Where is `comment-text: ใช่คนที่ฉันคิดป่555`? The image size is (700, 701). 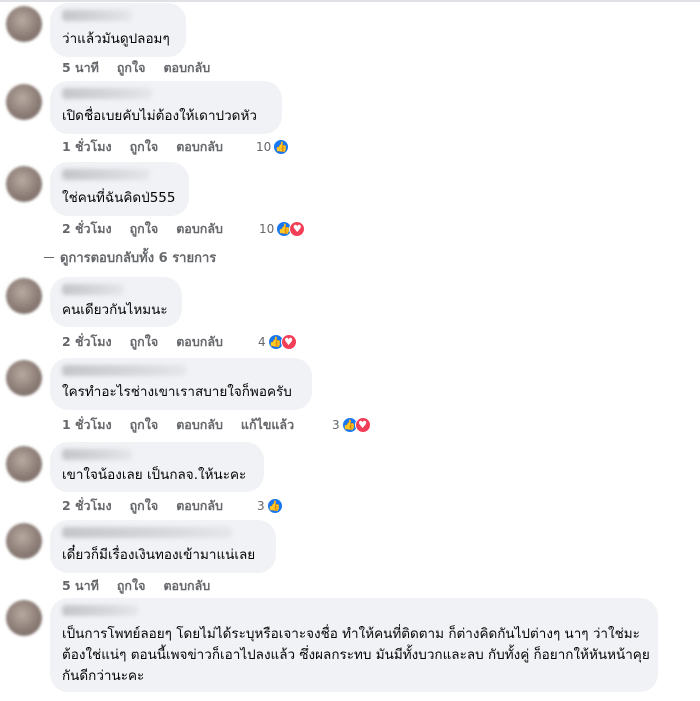
comment-text: ใช่คนที่ฉันคิดป่555 is located at coordinates (119, 198).